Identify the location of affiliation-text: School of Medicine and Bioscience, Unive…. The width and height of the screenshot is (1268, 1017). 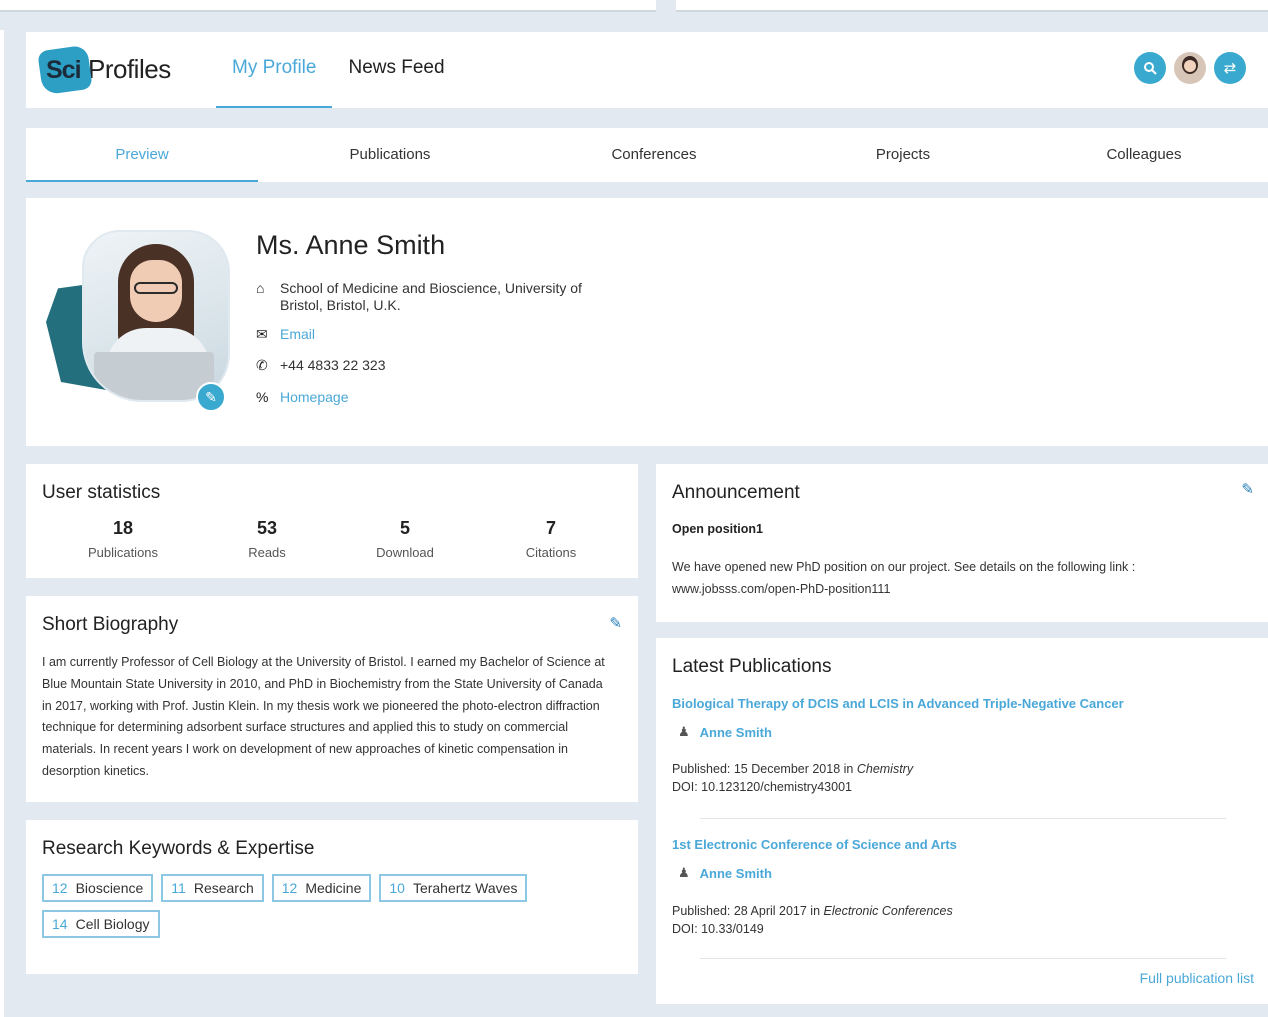
(431, 296).